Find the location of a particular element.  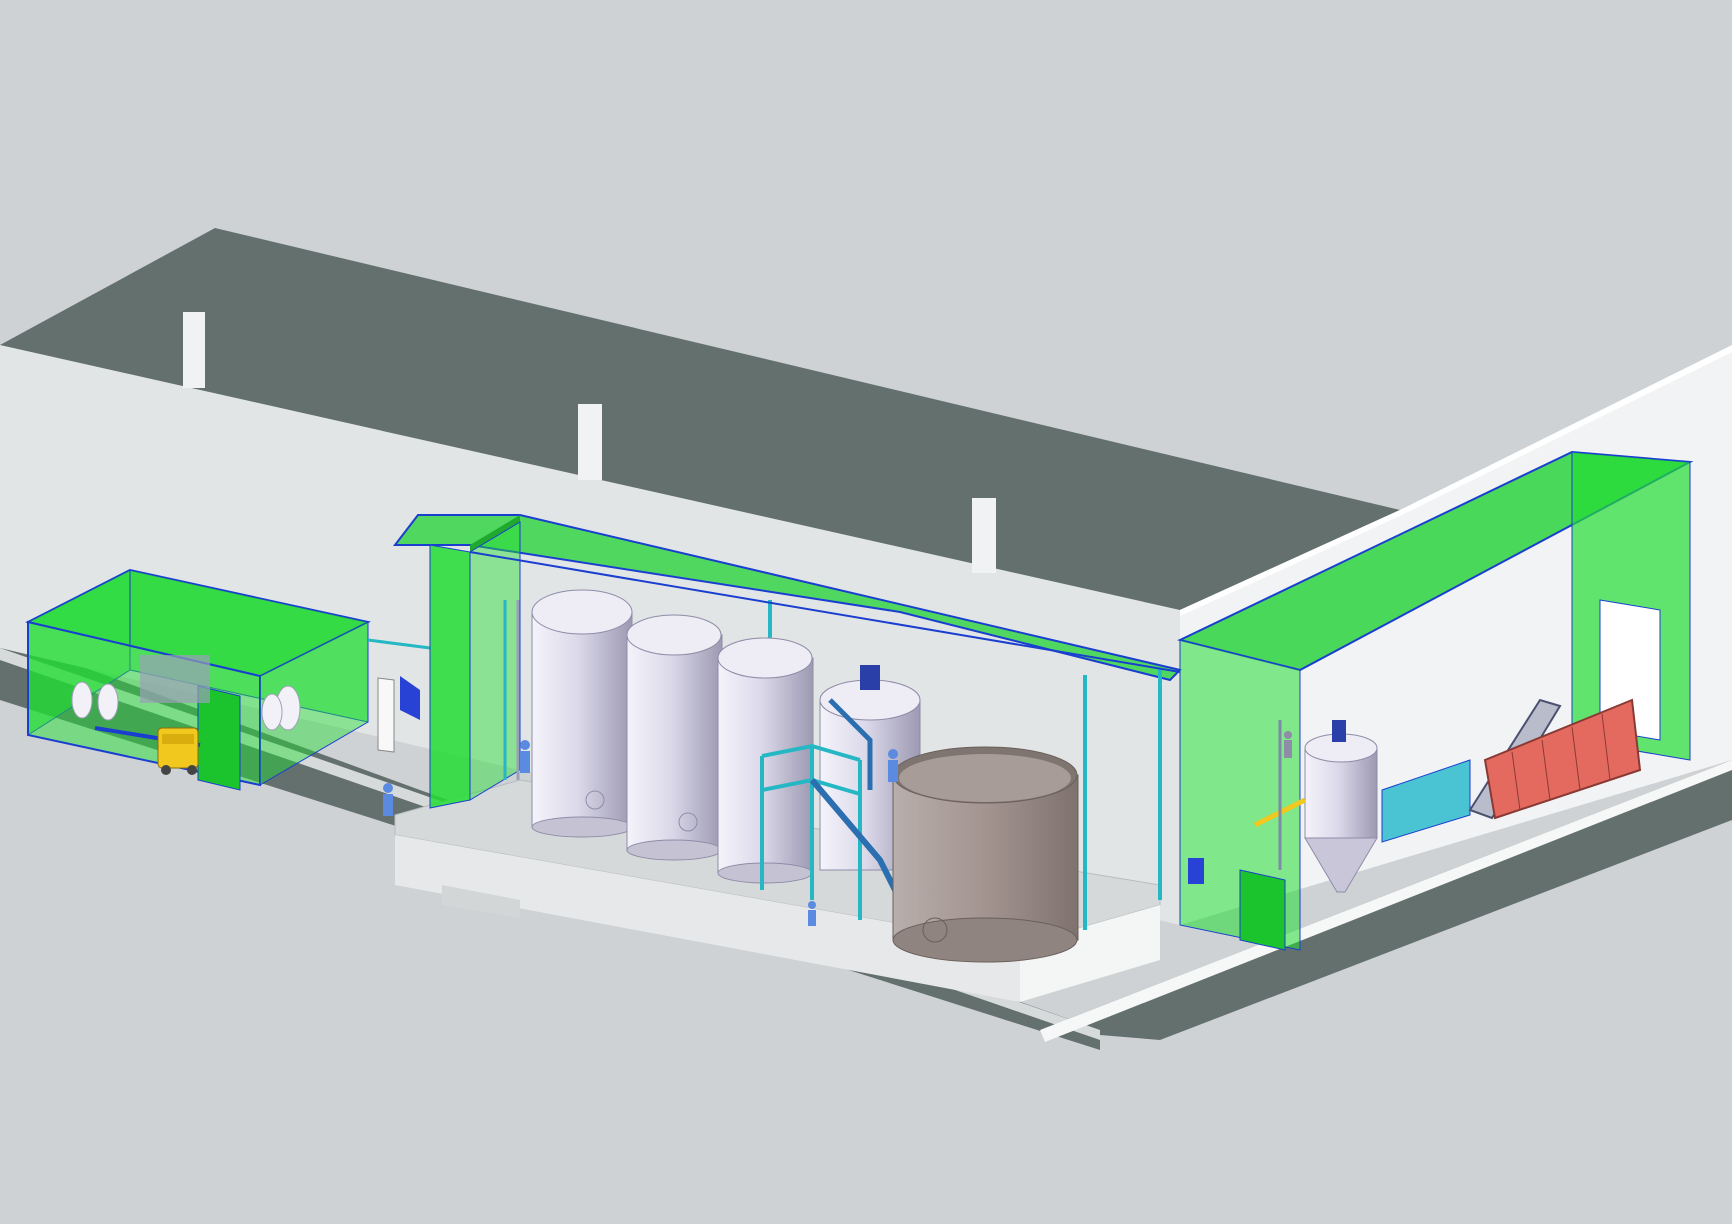

canopy-left-wall is located at coordinates (450, 676).